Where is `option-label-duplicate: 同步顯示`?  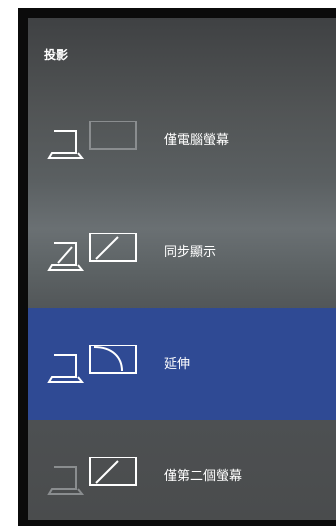 option-label-duplicate: 同步顯示 is located at coordinates (190, 252).